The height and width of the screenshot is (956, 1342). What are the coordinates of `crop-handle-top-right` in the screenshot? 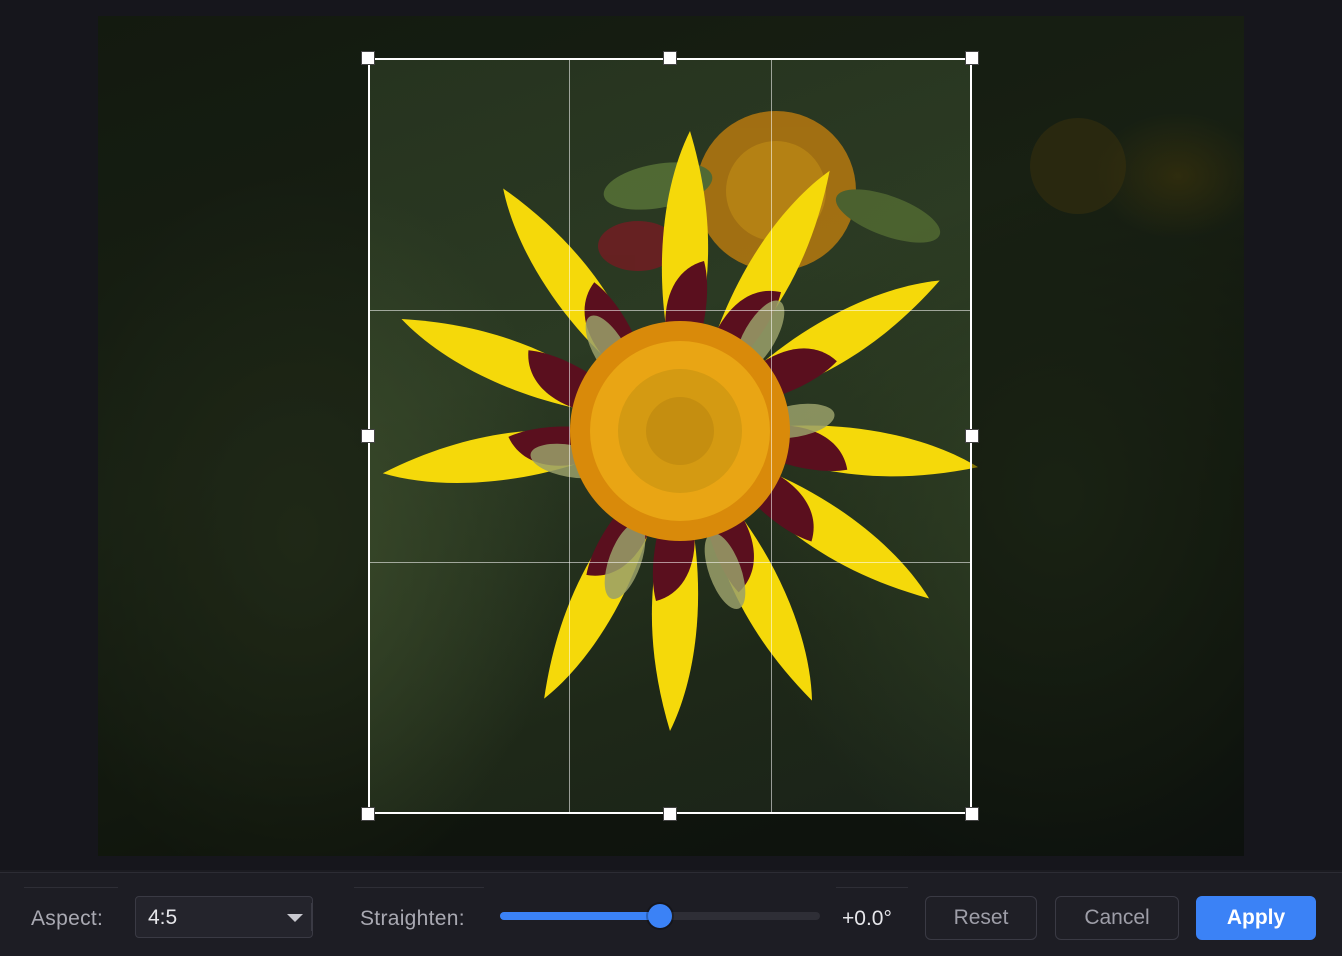 It's located at (972, 58).